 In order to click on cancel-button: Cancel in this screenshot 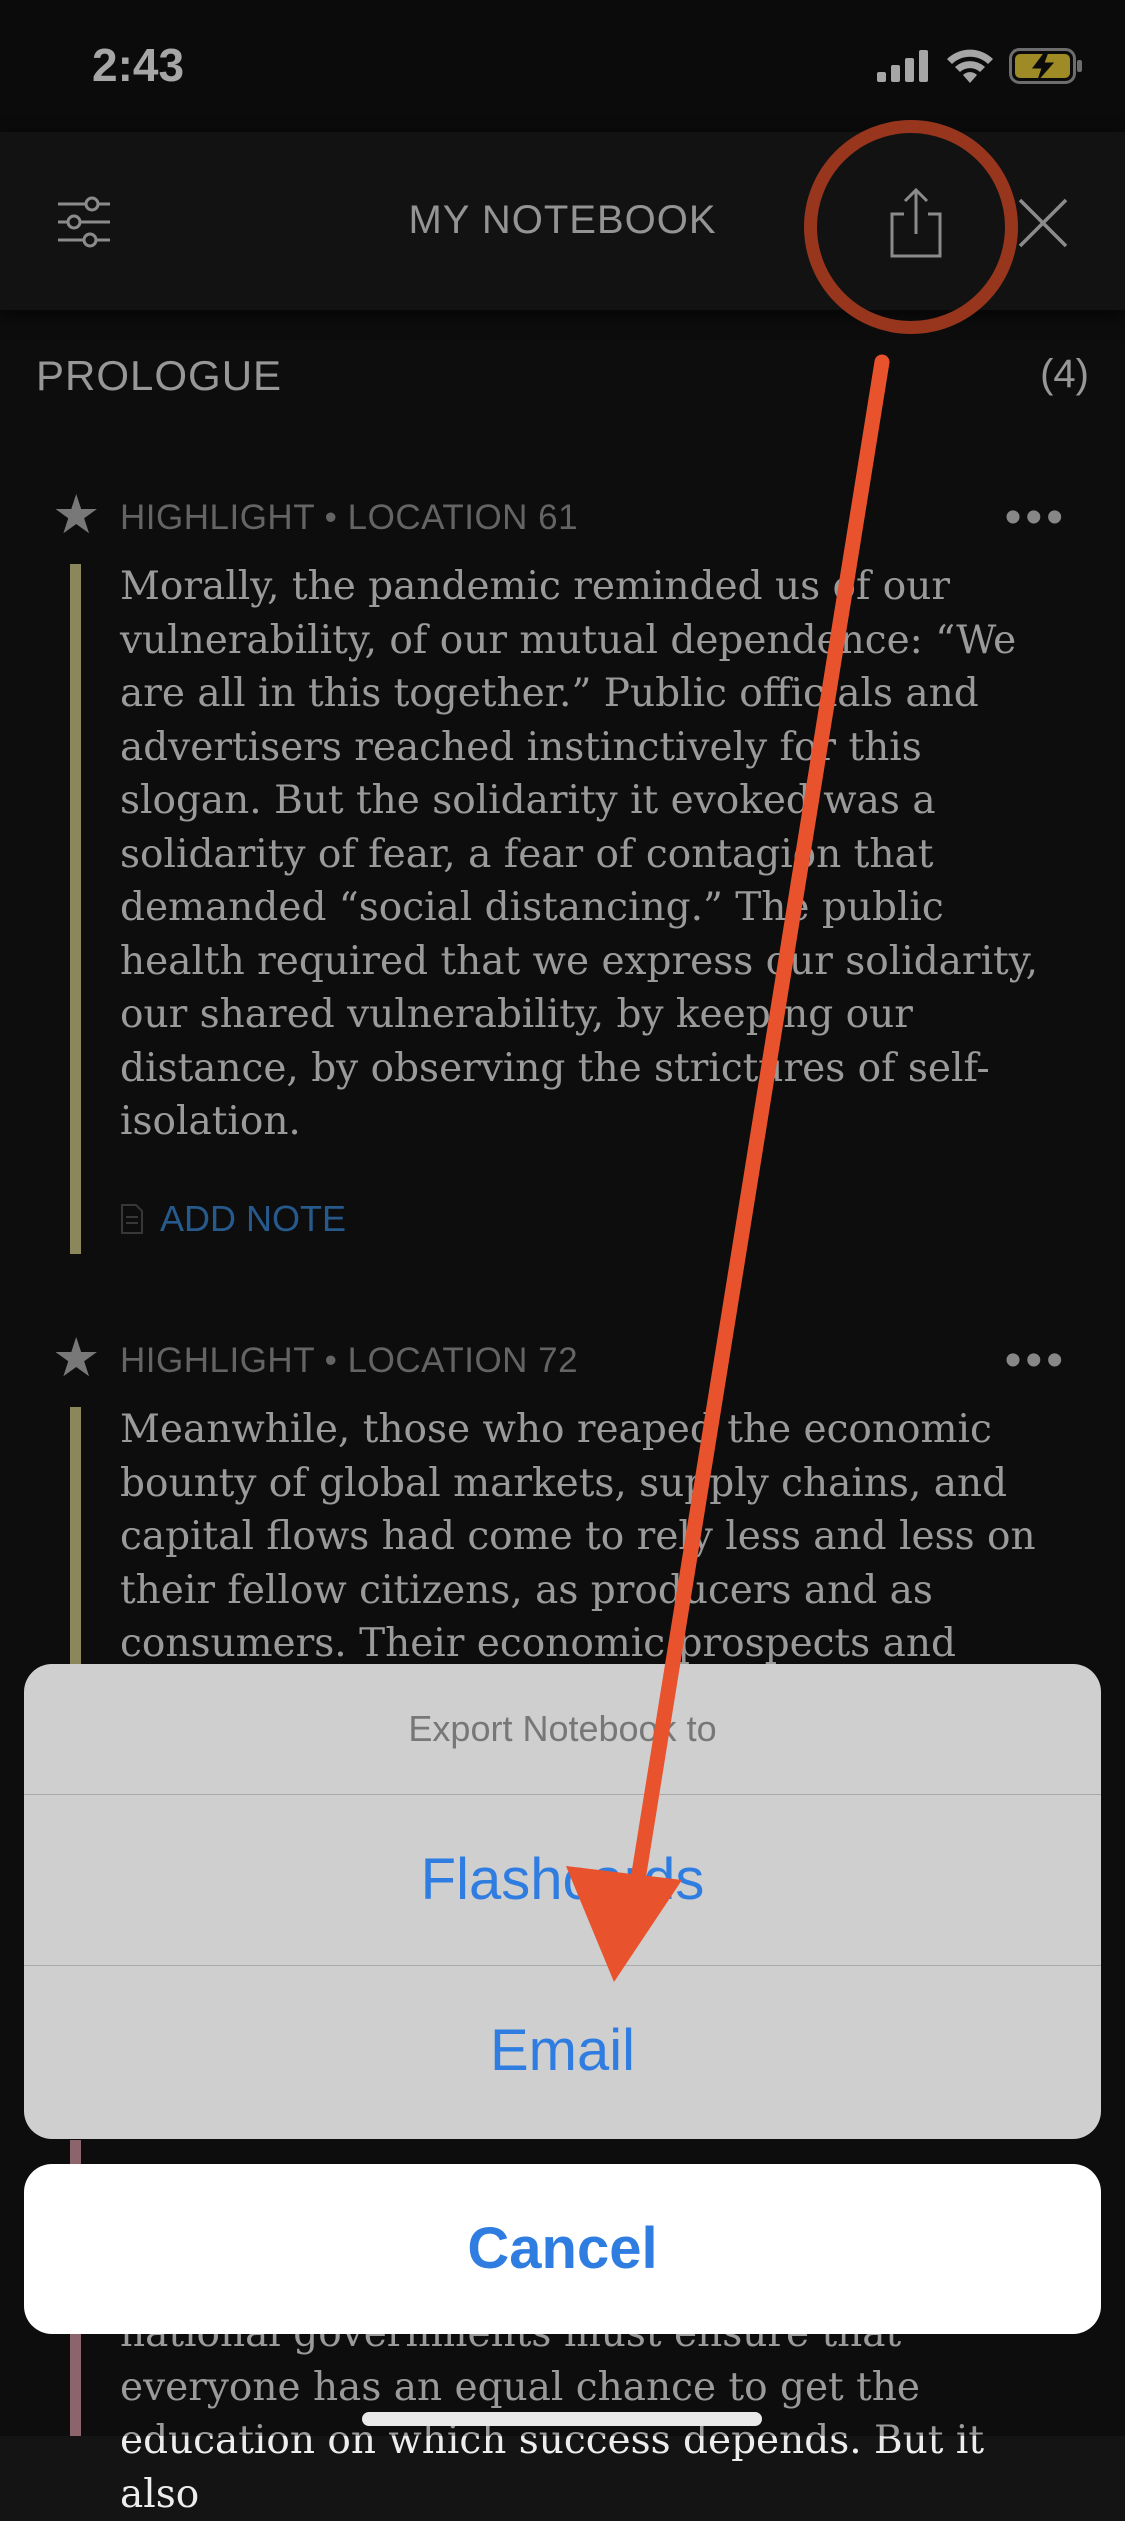, I will do `click(562, 2249)`.